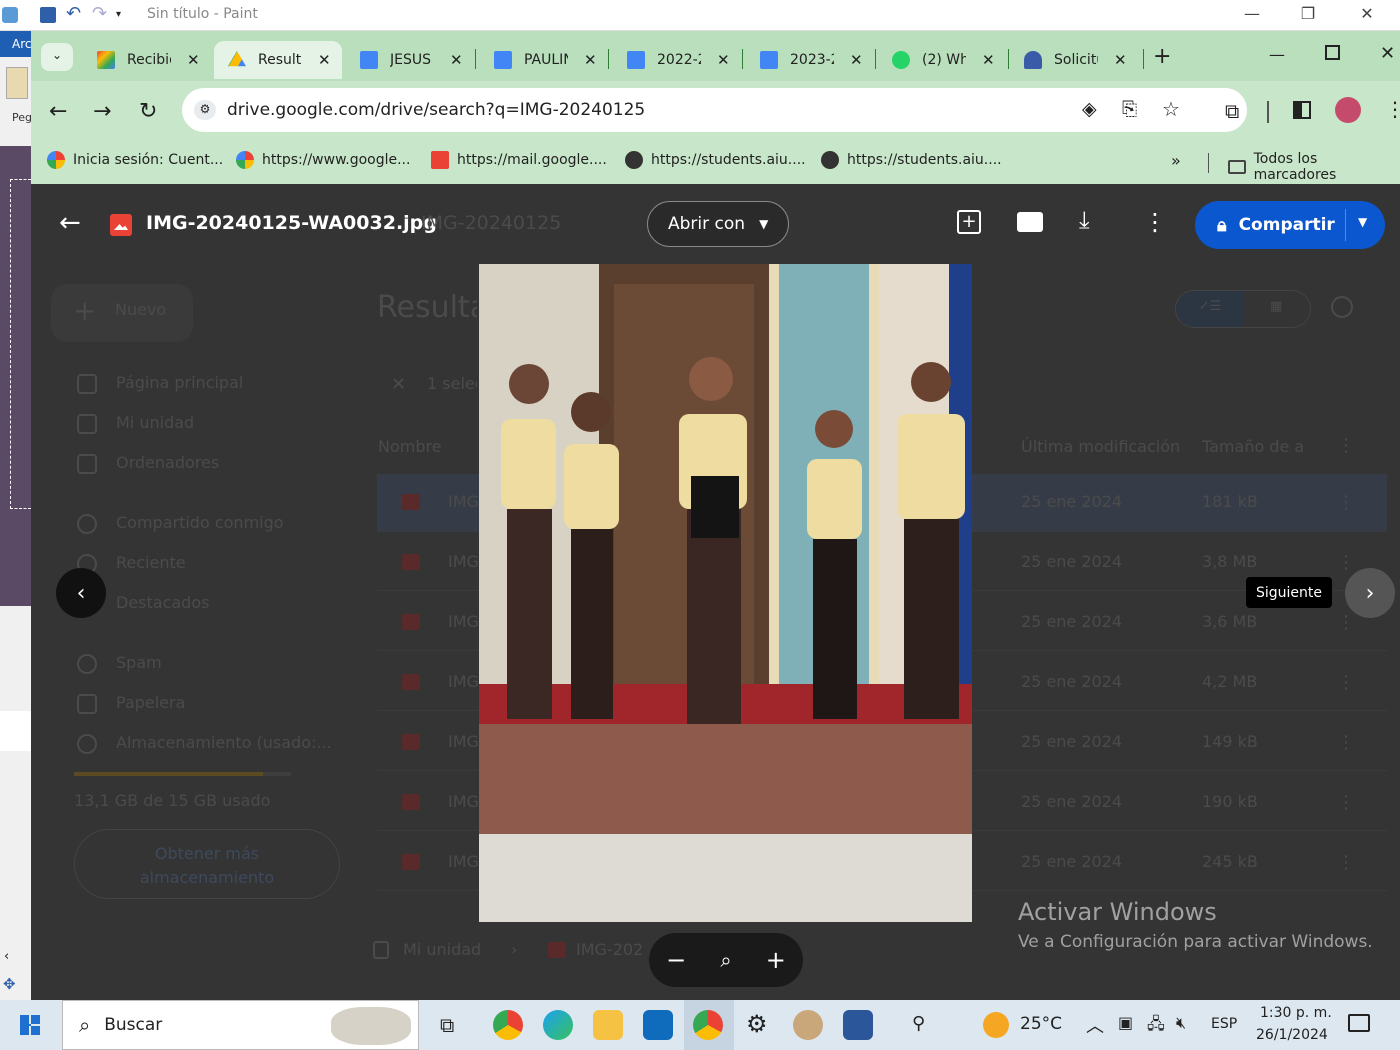  What do you see at coordinates (1125, 1022) in the screenshot?
I see `meet-icon: ▣` at bounding box center [1125, 1022].